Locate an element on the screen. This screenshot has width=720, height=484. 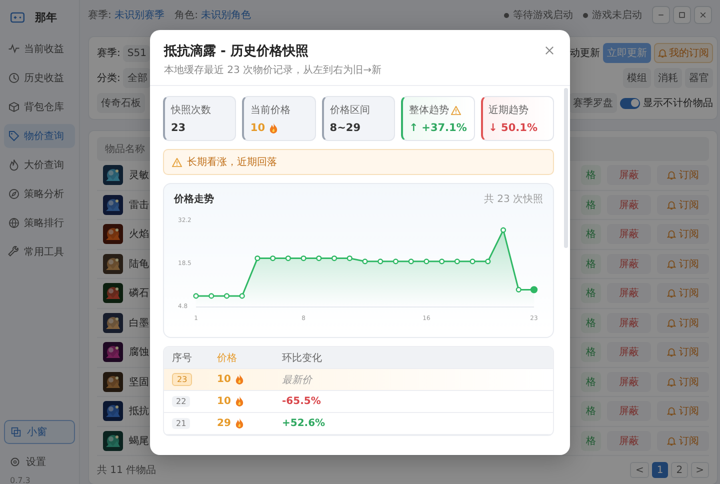
compact-window-button: 小窗 is located at coordinates (39, 432).